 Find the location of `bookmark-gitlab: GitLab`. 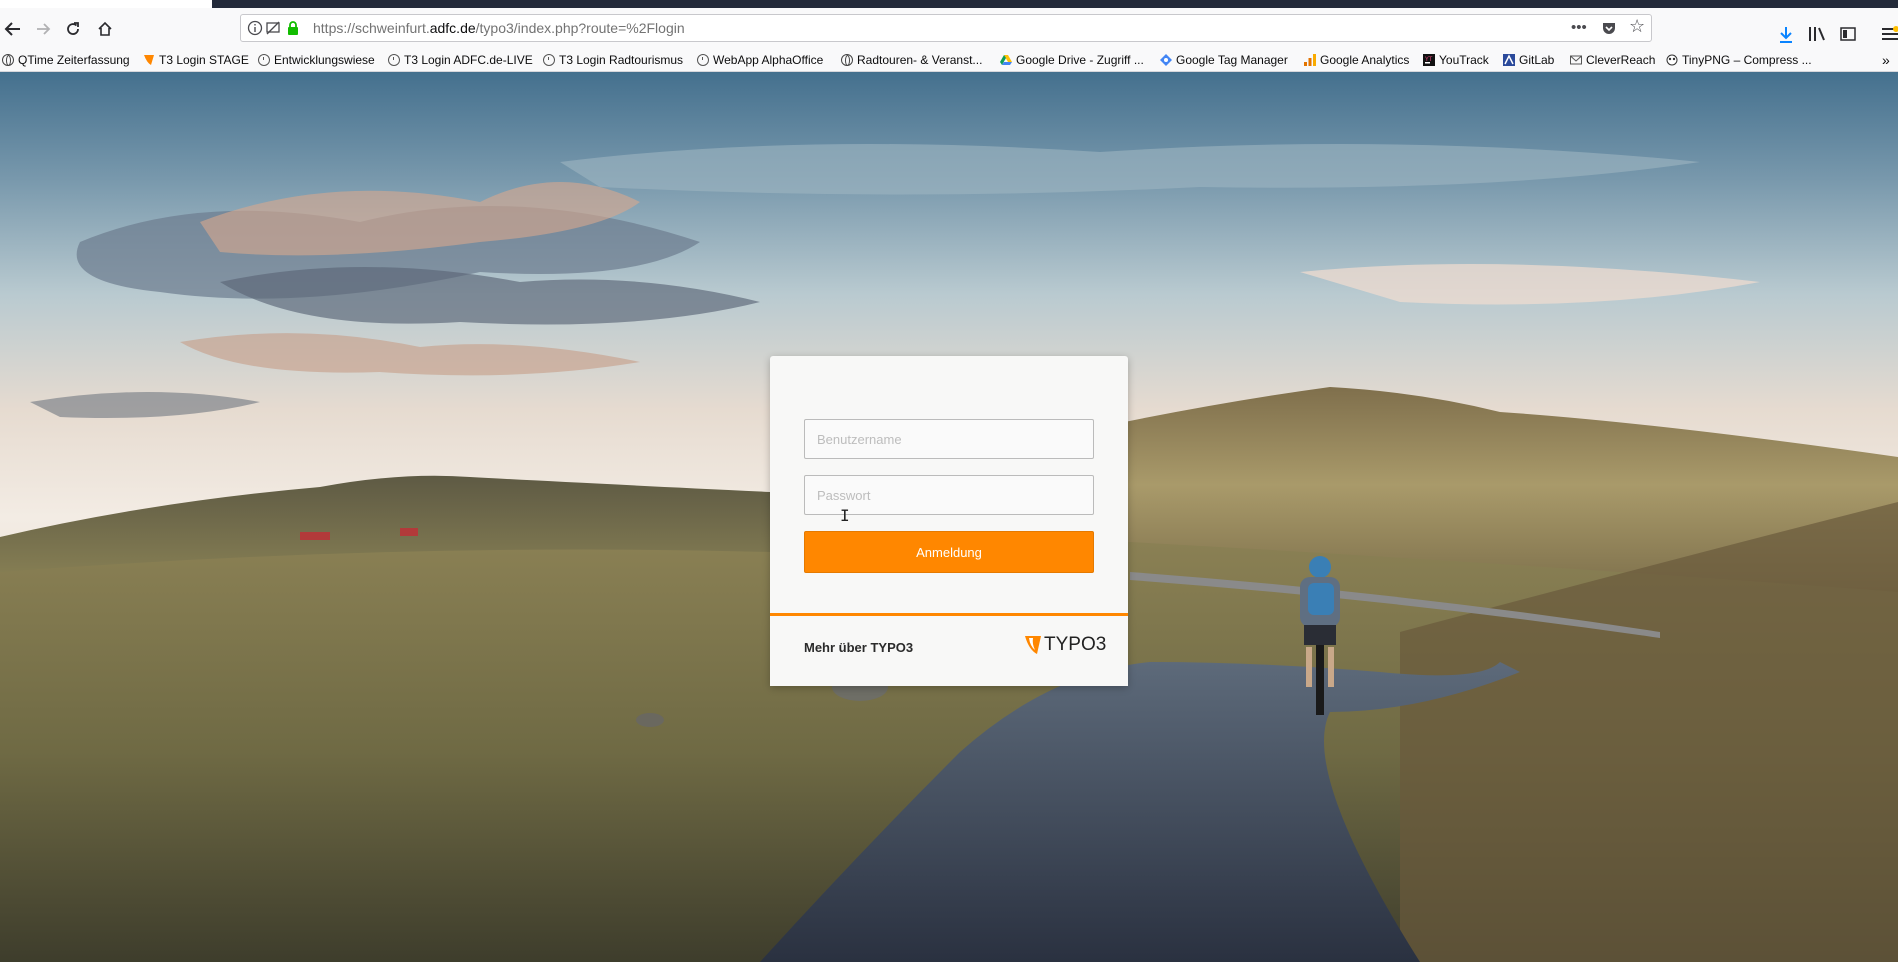

bookmark-gitlab: GitLab is located at coordinates (1528, 60).